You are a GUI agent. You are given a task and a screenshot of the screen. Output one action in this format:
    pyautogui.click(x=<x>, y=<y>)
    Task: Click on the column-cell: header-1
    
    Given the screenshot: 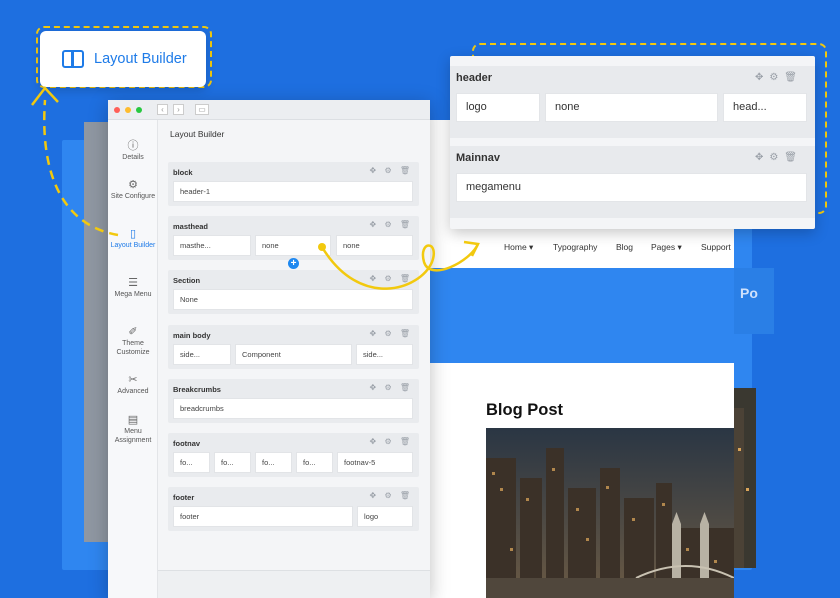 What is the action you would take?
    pyautogui.click(x=293, y=191)
    